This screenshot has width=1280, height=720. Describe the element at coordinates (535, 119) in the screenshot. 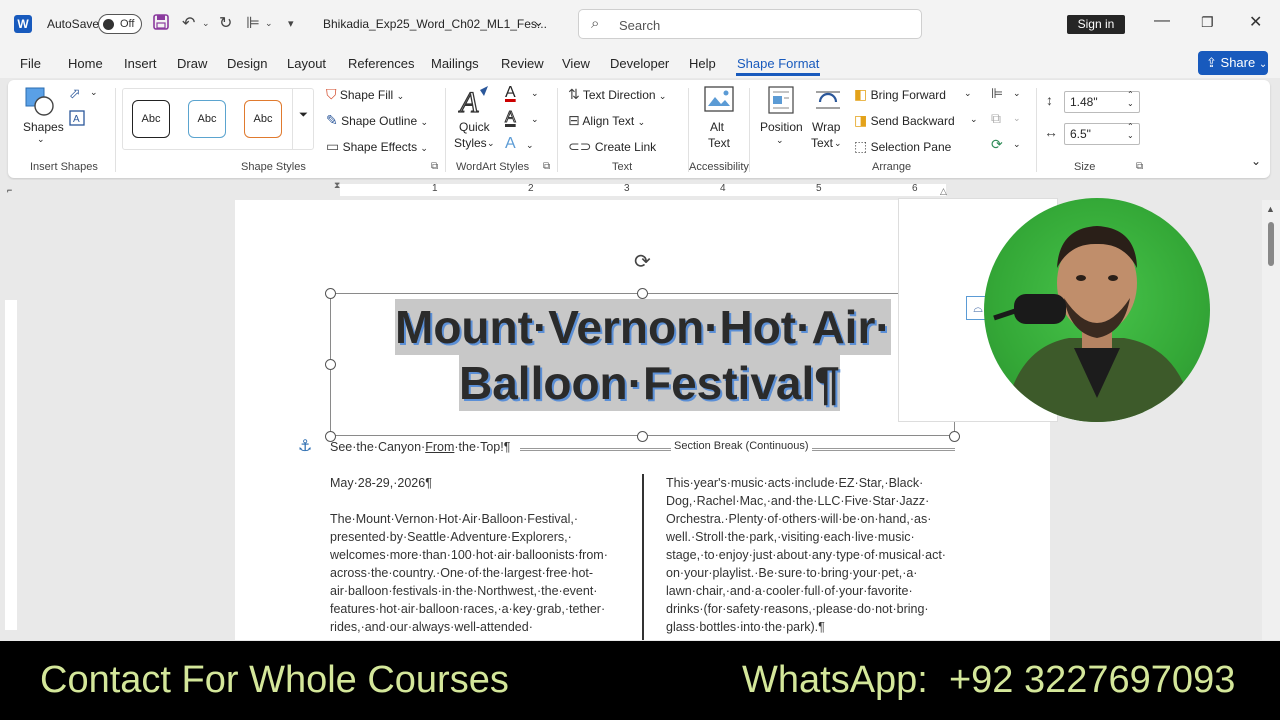

I see `text-outline-dropdown-icon: ⌄` at that location.